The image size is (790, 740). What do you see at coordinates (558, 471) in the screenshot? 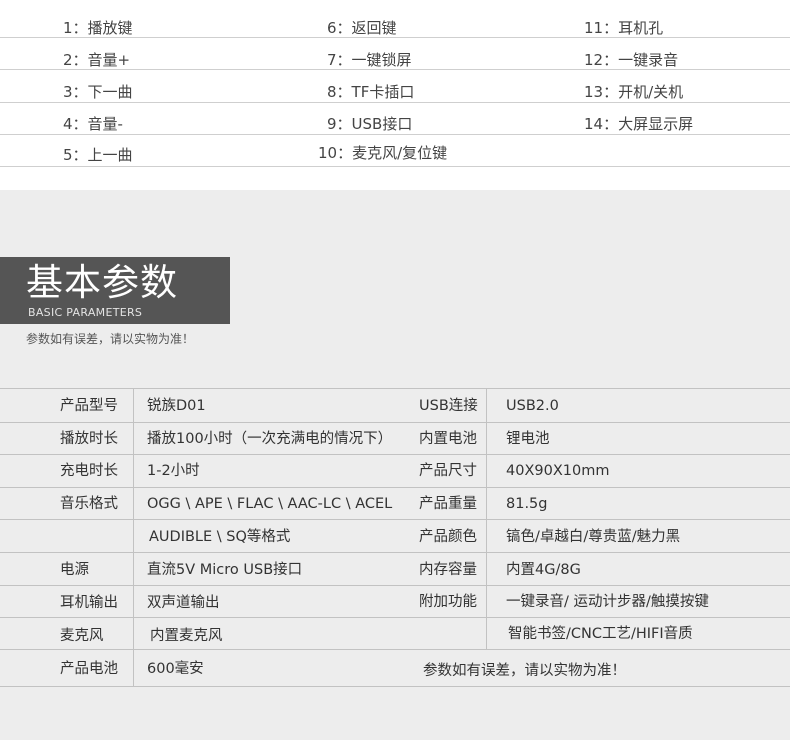
I see `param-value: 40X90X10mm` at bounding box center [558, 471].